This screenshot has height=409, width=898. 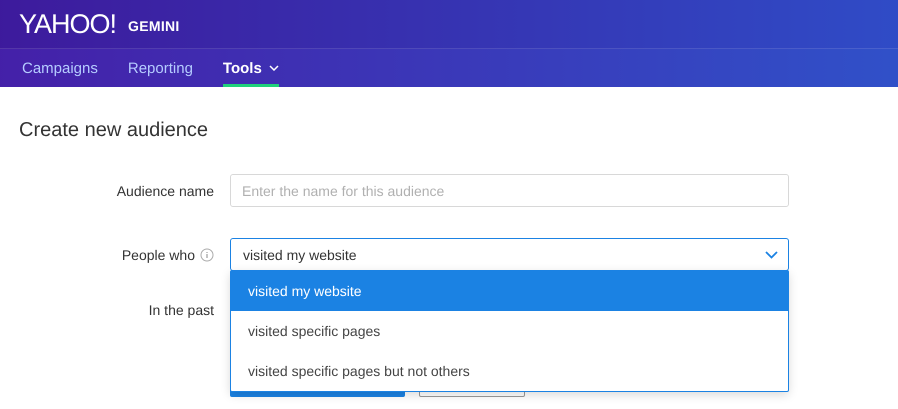 What do you see at coordinates (509, 291) in the screenshot?
I see `dropdown-option: visited my website` at bounding box center [509, 291].